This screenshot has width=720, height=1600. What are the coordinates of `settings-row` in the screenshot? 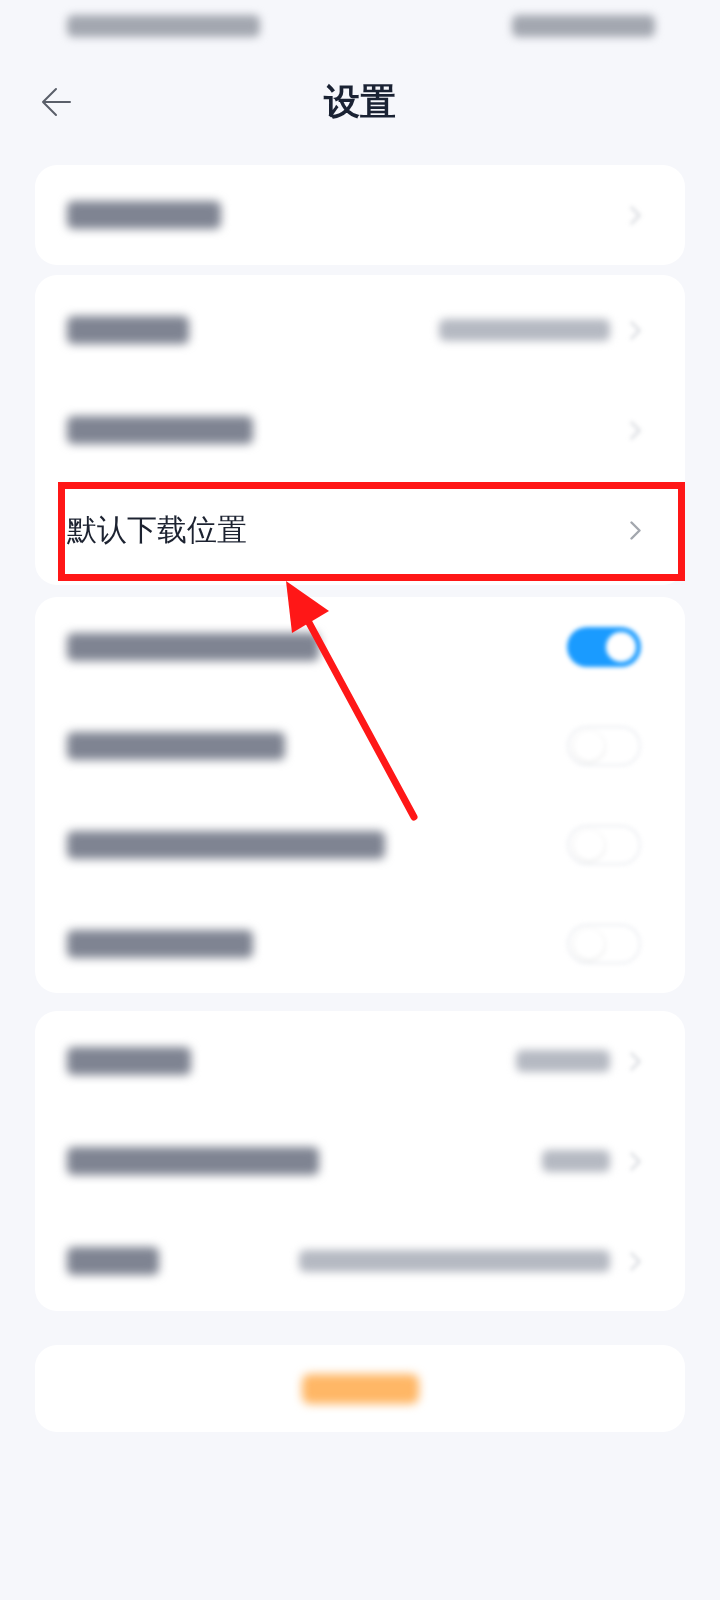 It's located at (360, 215).